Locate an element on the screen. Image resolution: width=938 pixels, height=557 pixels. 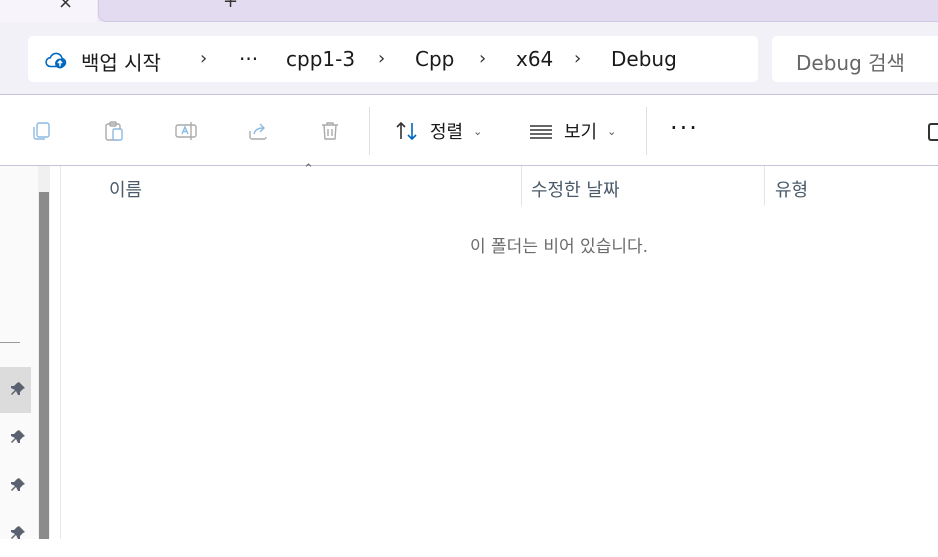
details-pane-icon is located at coordinates (933, 132).